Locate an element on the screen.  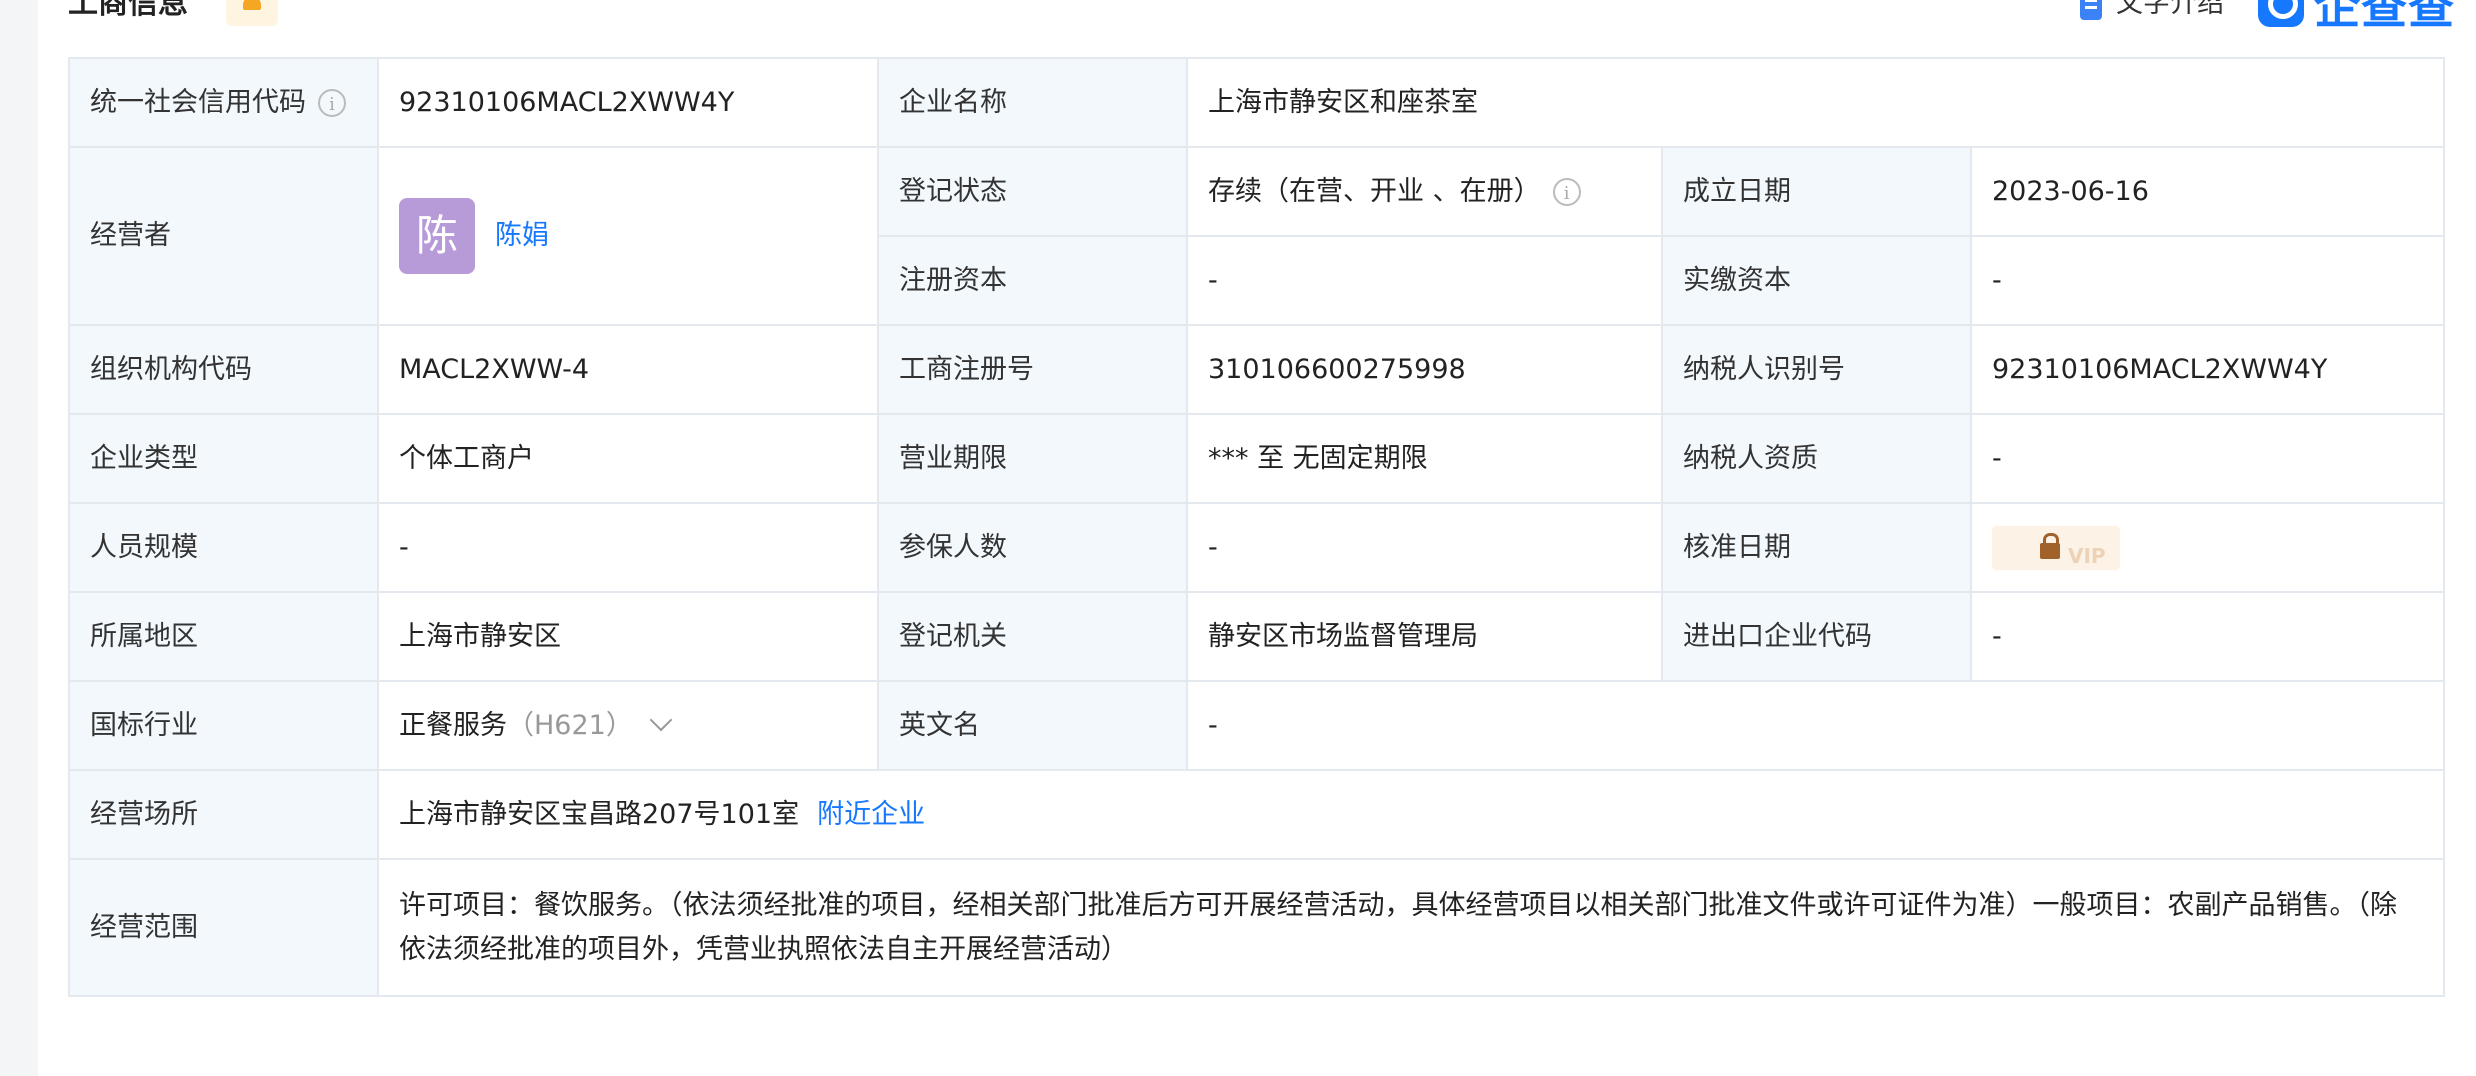
business-reg-no-label: 工商注册号 is located at coordinates (1032, 369).